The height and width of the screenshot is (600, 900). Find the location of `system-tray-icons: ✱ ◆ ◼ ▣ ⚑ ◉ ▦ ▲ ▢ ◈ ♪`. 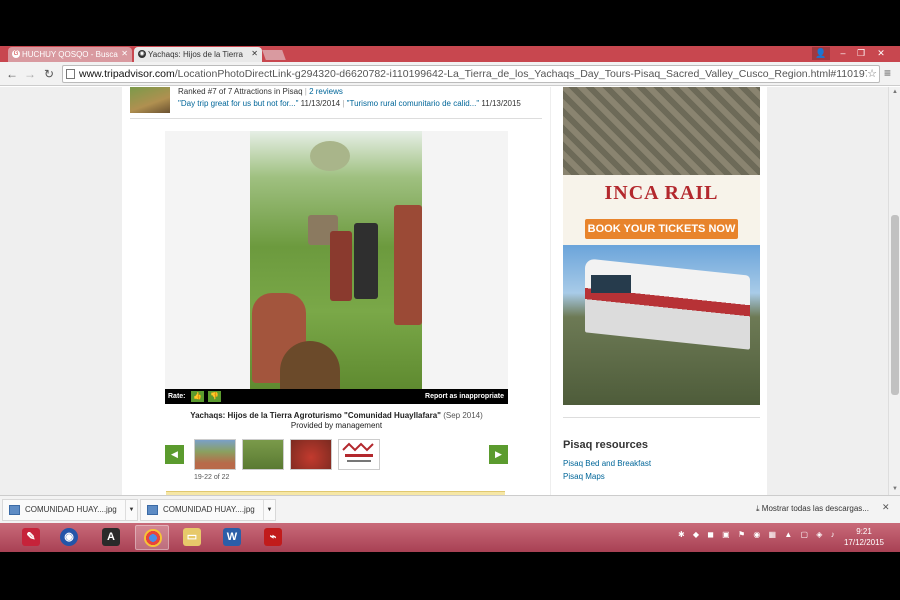

system-tray-icons: ✱ ◆ ◼ ▣ ⚑ ◉ ▦ ▲ ▢ ◈ ♪ is located at coordinates (758, 534).